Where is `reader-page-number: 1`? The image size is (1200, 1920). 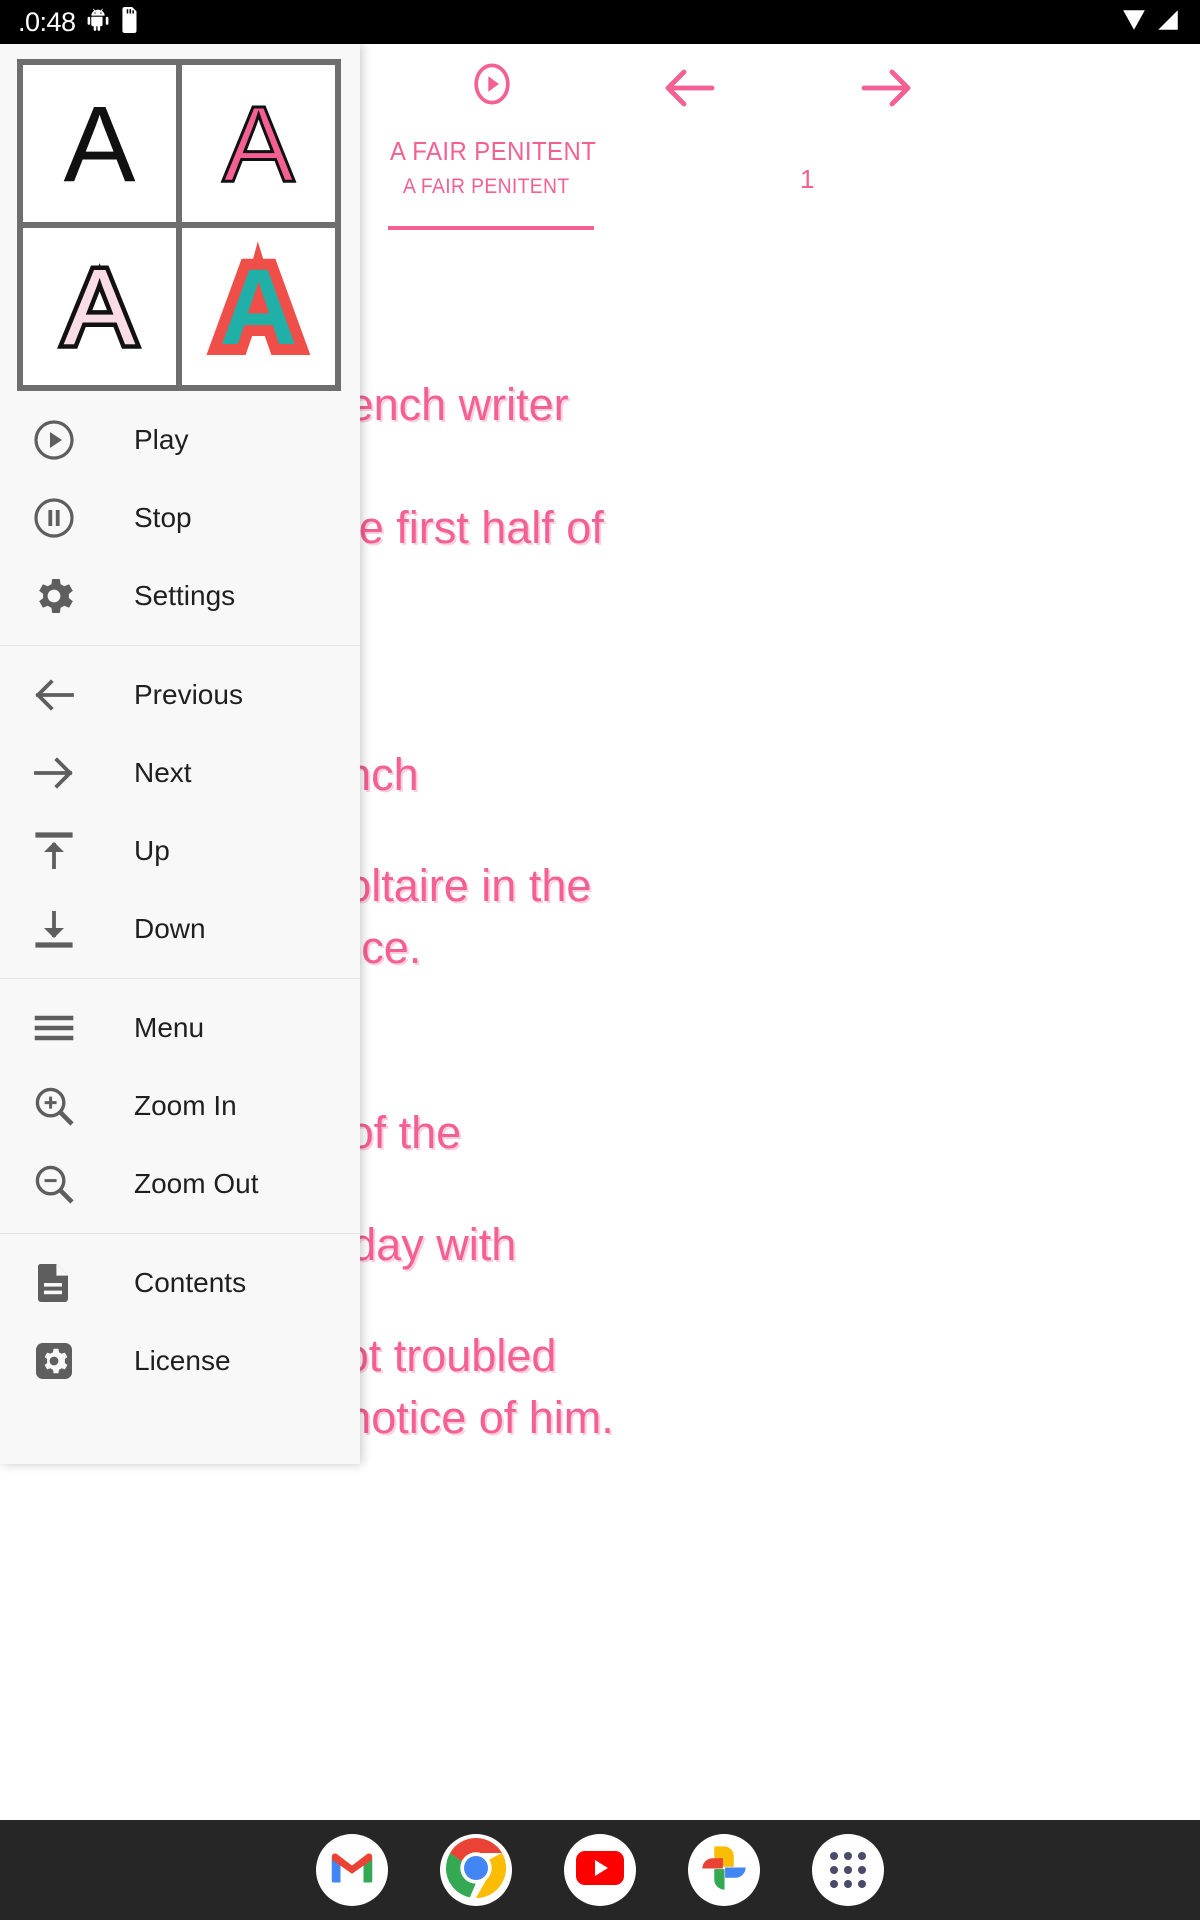
reader-page-number: 1 is located at coordinates (807, 179).